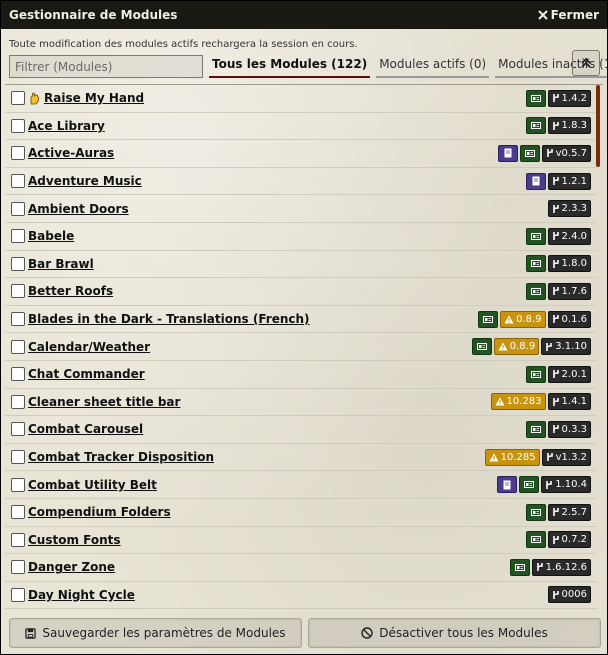 This screenshot has width=608, height=655. Describe the element at coordinates (569, 540) in the screenshot. I see `version-badge: 0.7.2` at that location.